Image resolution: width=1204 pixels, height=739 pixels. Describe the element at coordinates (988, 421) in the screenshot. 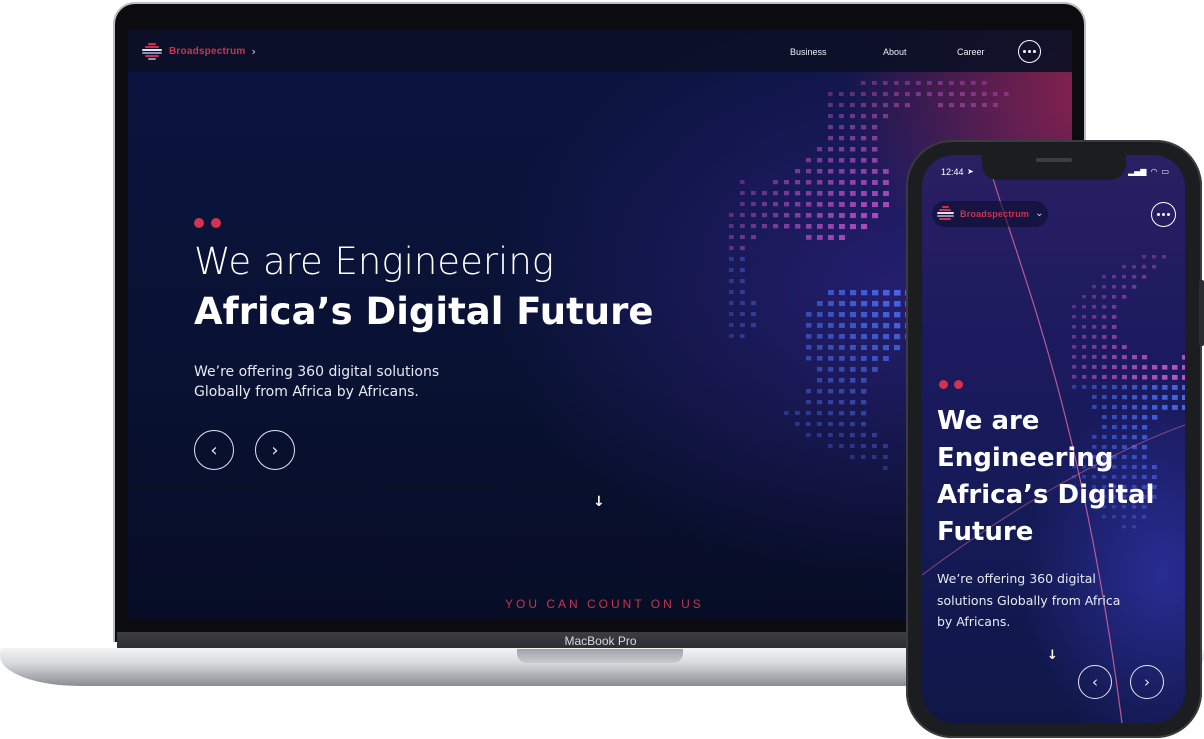

I see `phone-hero-line: We are` at that location.